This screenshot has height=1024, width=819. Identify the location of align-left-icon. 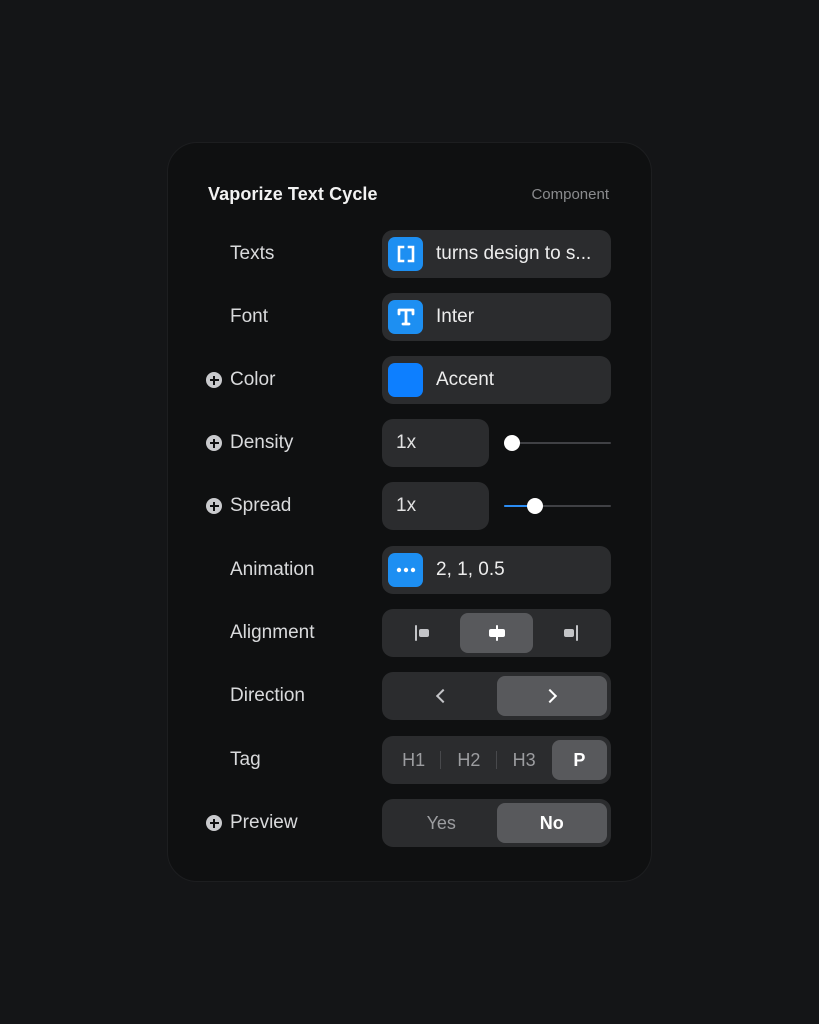
(423, 633).